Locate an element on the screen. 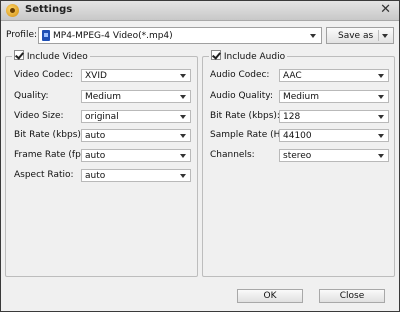 The width and height of the screenshot is (400, 312). include-video-checkbox is located at coordinates (19, 55).